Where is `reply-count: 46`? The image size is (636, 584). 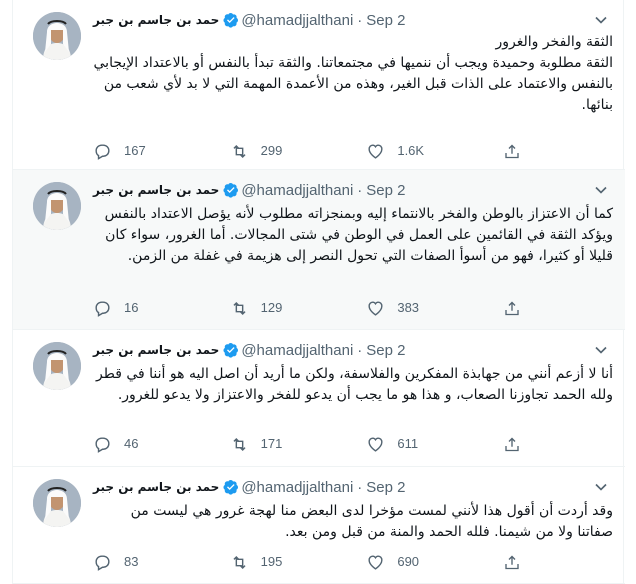 reply-count: 46 is located at coordinates (131, 443).